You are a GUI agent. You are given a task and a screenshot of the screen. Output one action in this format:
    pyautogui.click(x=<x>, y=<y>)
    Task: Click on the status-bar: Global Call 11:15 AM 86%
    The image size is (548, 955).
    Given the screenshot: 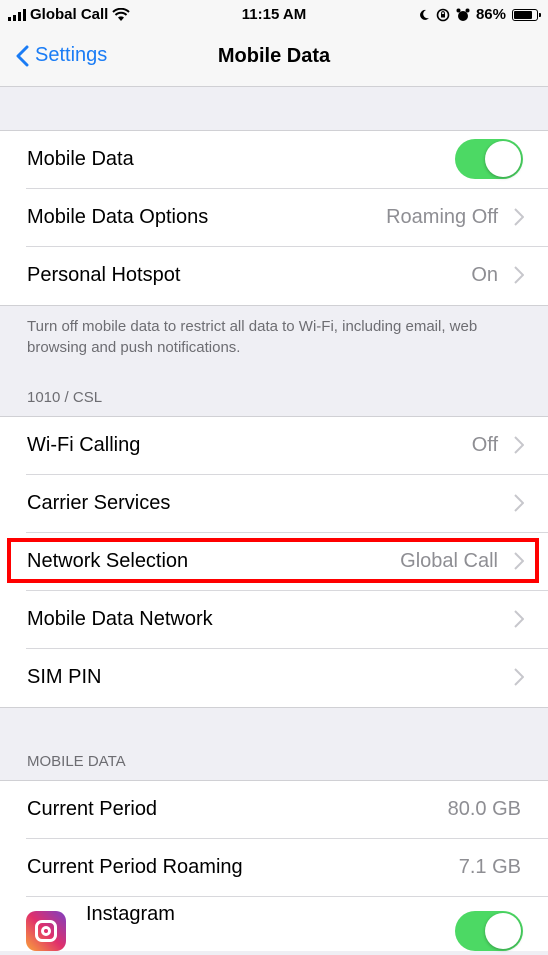 What is the action you would take?
    pyautogui.click(x=274, y=15)
    